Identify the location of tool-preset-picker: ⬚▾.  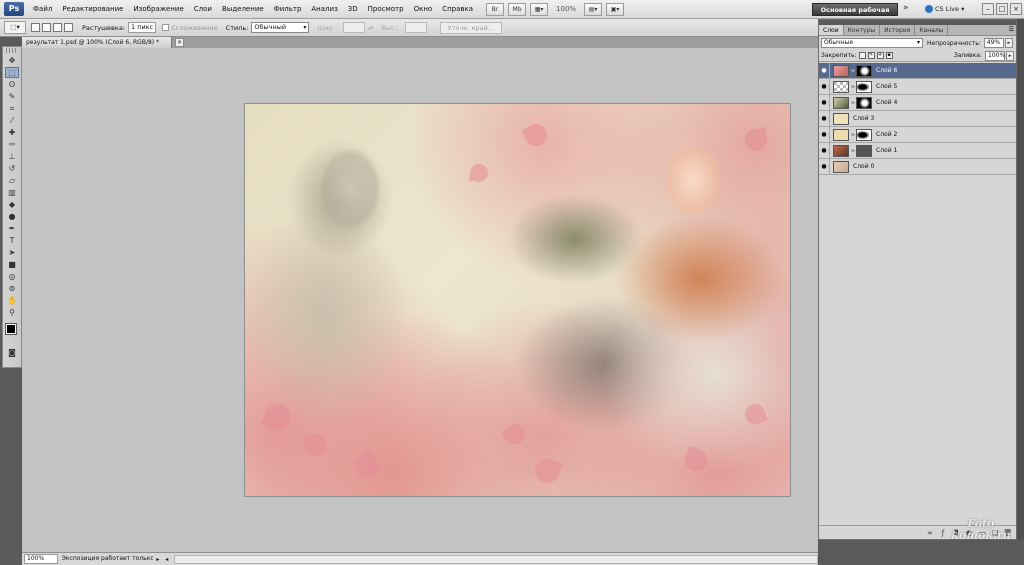
(15, 27).